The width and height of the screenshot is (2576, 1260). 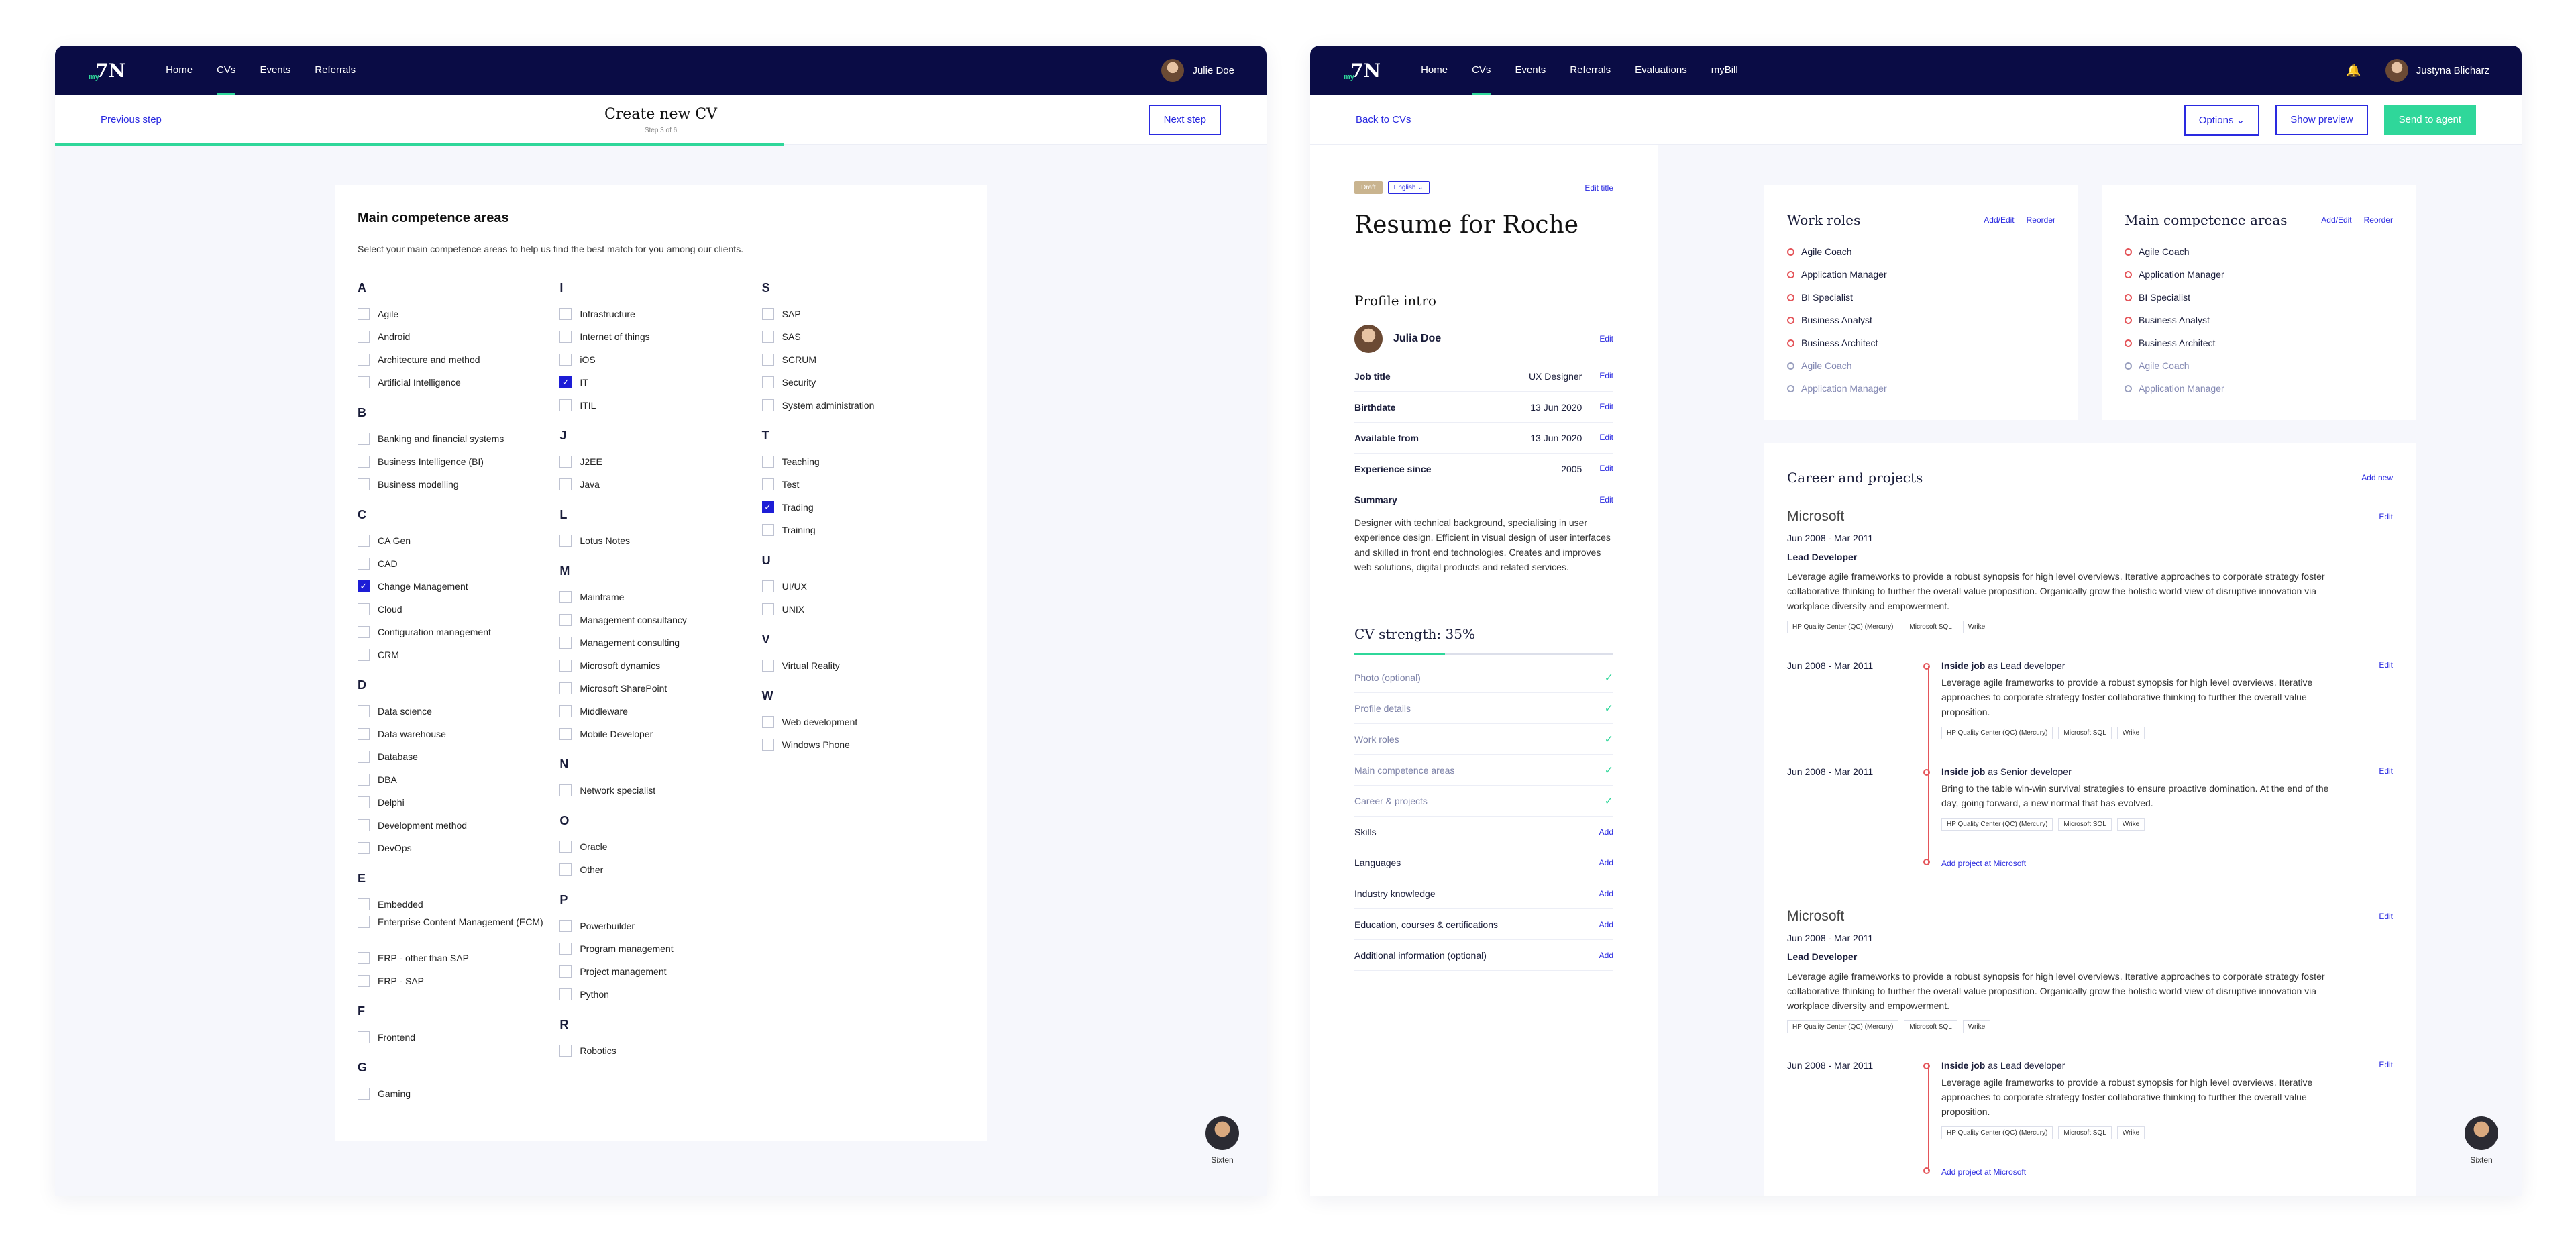 I want to click on nav-mybill: myBill, so click(x=1724, y=71).